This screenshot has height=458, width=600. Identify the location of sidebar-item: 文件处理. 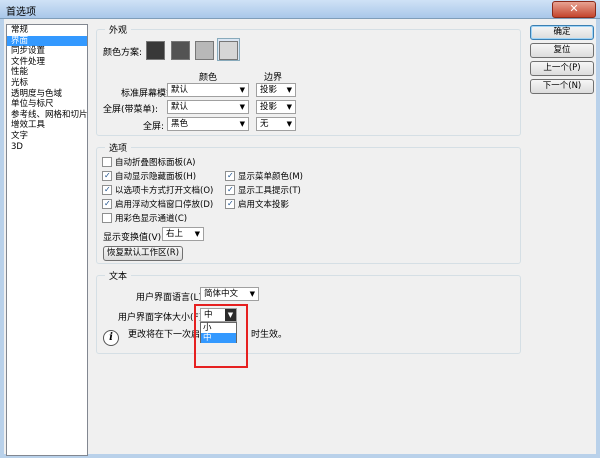
(47, 62).